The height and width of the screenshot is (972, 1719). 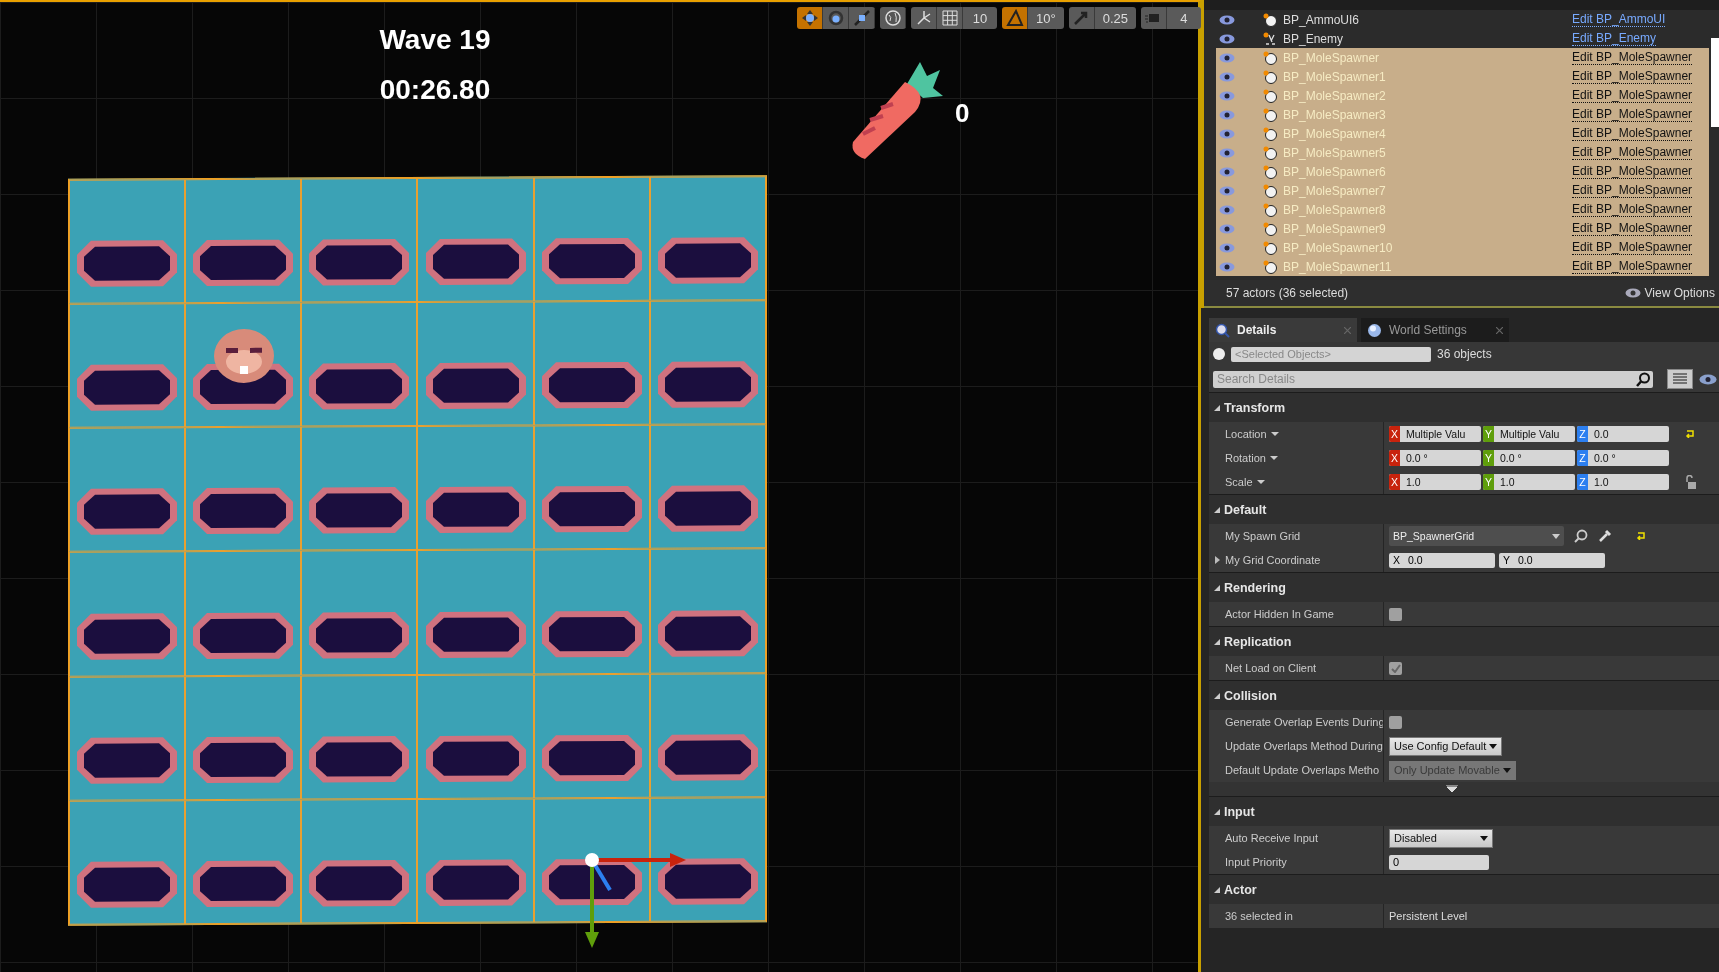 What do you see at coordinates (1623, 458) in the screenshot?
I see `number-field: Z 0.0 °` at bounding box center [1623, 458].